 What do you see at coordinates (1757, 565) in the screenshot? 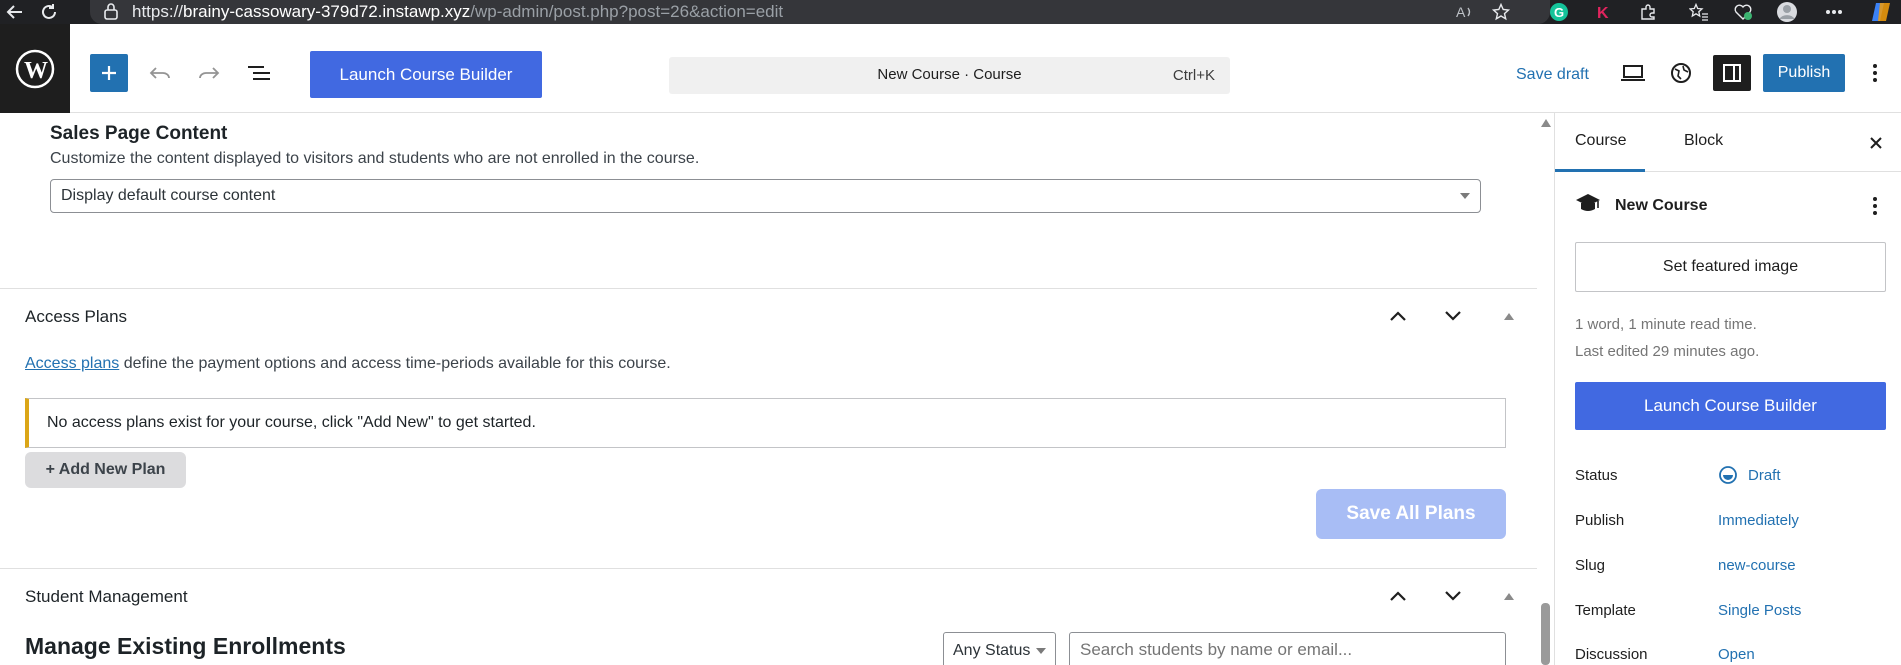
I see `slug-link: new-course` at bounding box center [1757, 565].